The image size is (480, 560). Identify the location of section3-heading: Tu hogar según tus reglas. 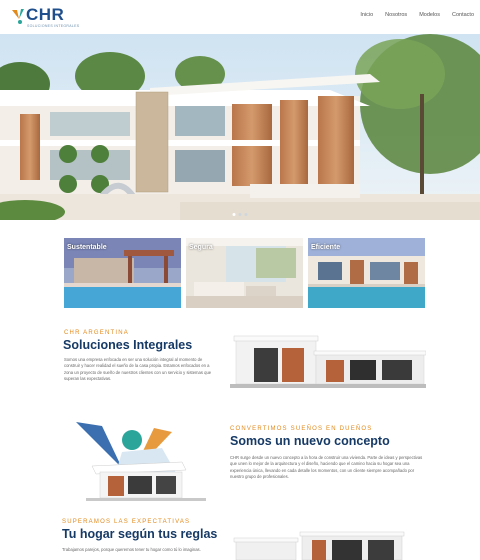
(140, 534).